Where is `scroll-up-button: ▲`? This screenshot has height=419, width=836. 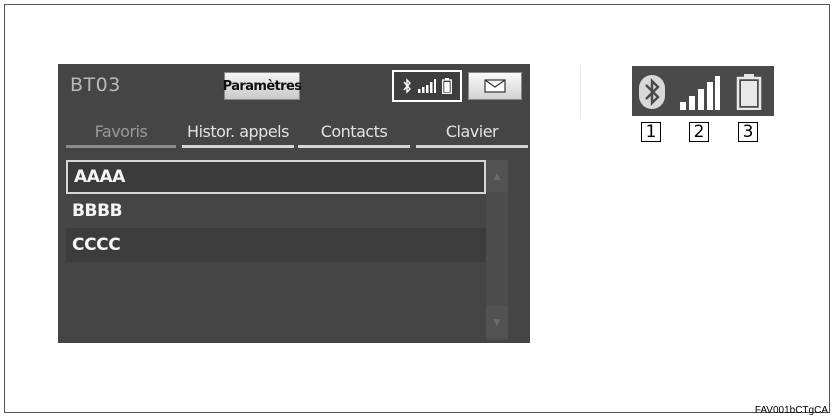
scroll-up-button: ▲ is located at coordinates (497, 176).